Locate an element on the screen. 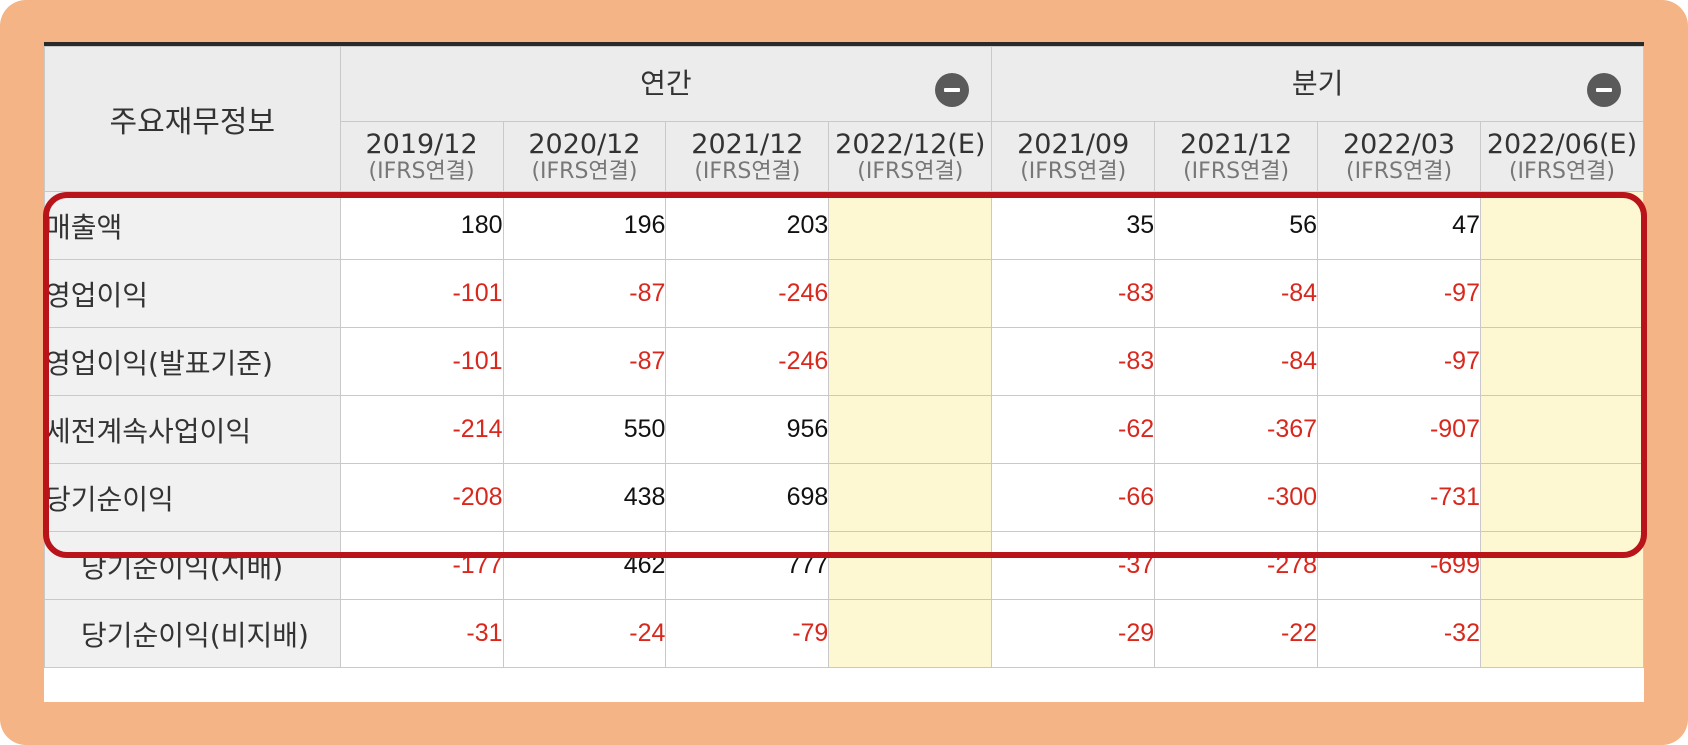 This screenshot has height=745, width=1688. corner-header: 주요재무정보 is located at coordinates (192, 119).